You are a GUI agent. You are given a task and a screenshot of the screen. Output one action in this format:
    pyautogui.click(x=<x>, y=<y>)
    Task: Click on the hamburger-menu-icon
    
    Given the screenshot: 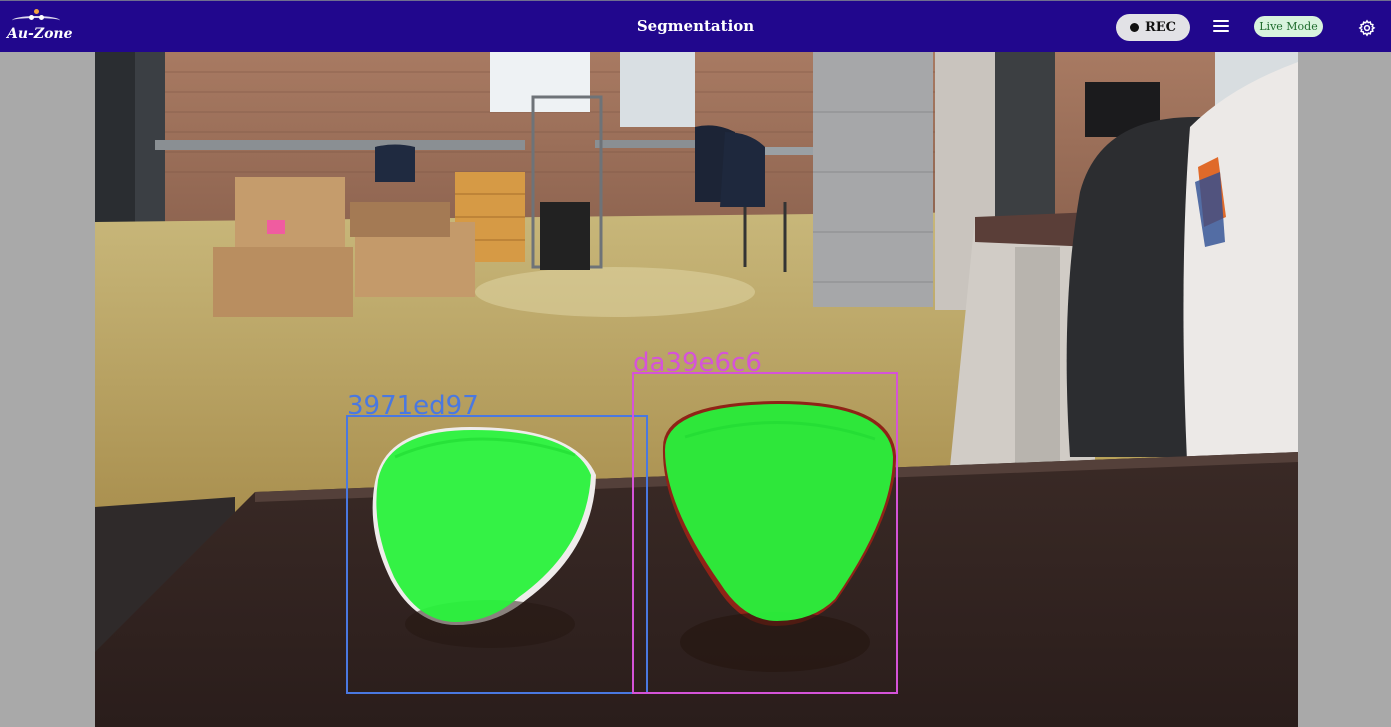 What is the action you would take?
    pyautogui.click(x=1221, y=27)
    